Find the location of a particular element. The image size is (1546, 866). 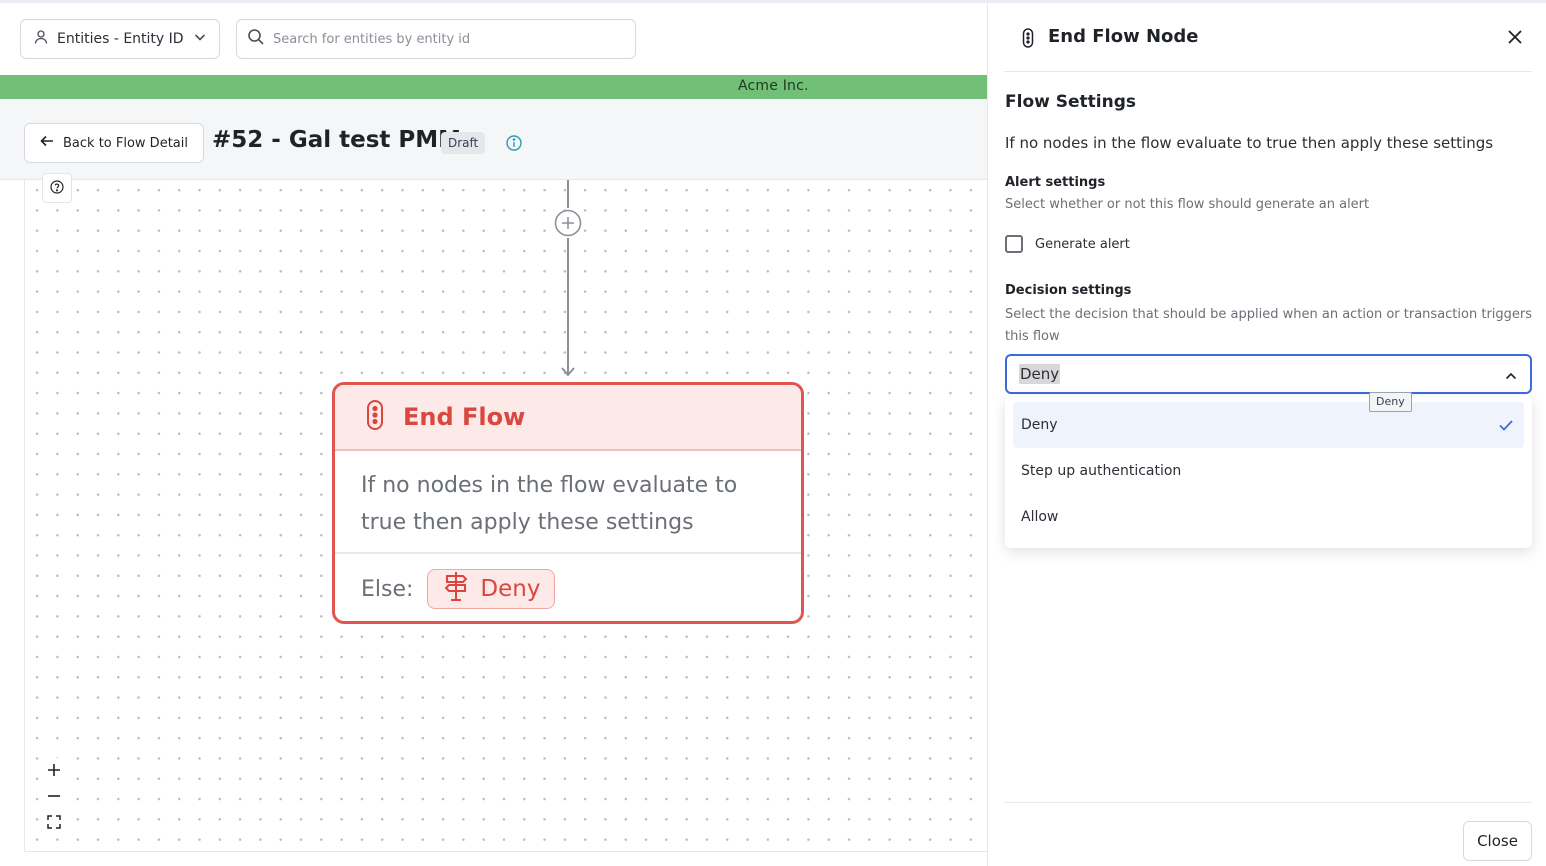

decision-chip: Deny is located at coordinates (491, 589).